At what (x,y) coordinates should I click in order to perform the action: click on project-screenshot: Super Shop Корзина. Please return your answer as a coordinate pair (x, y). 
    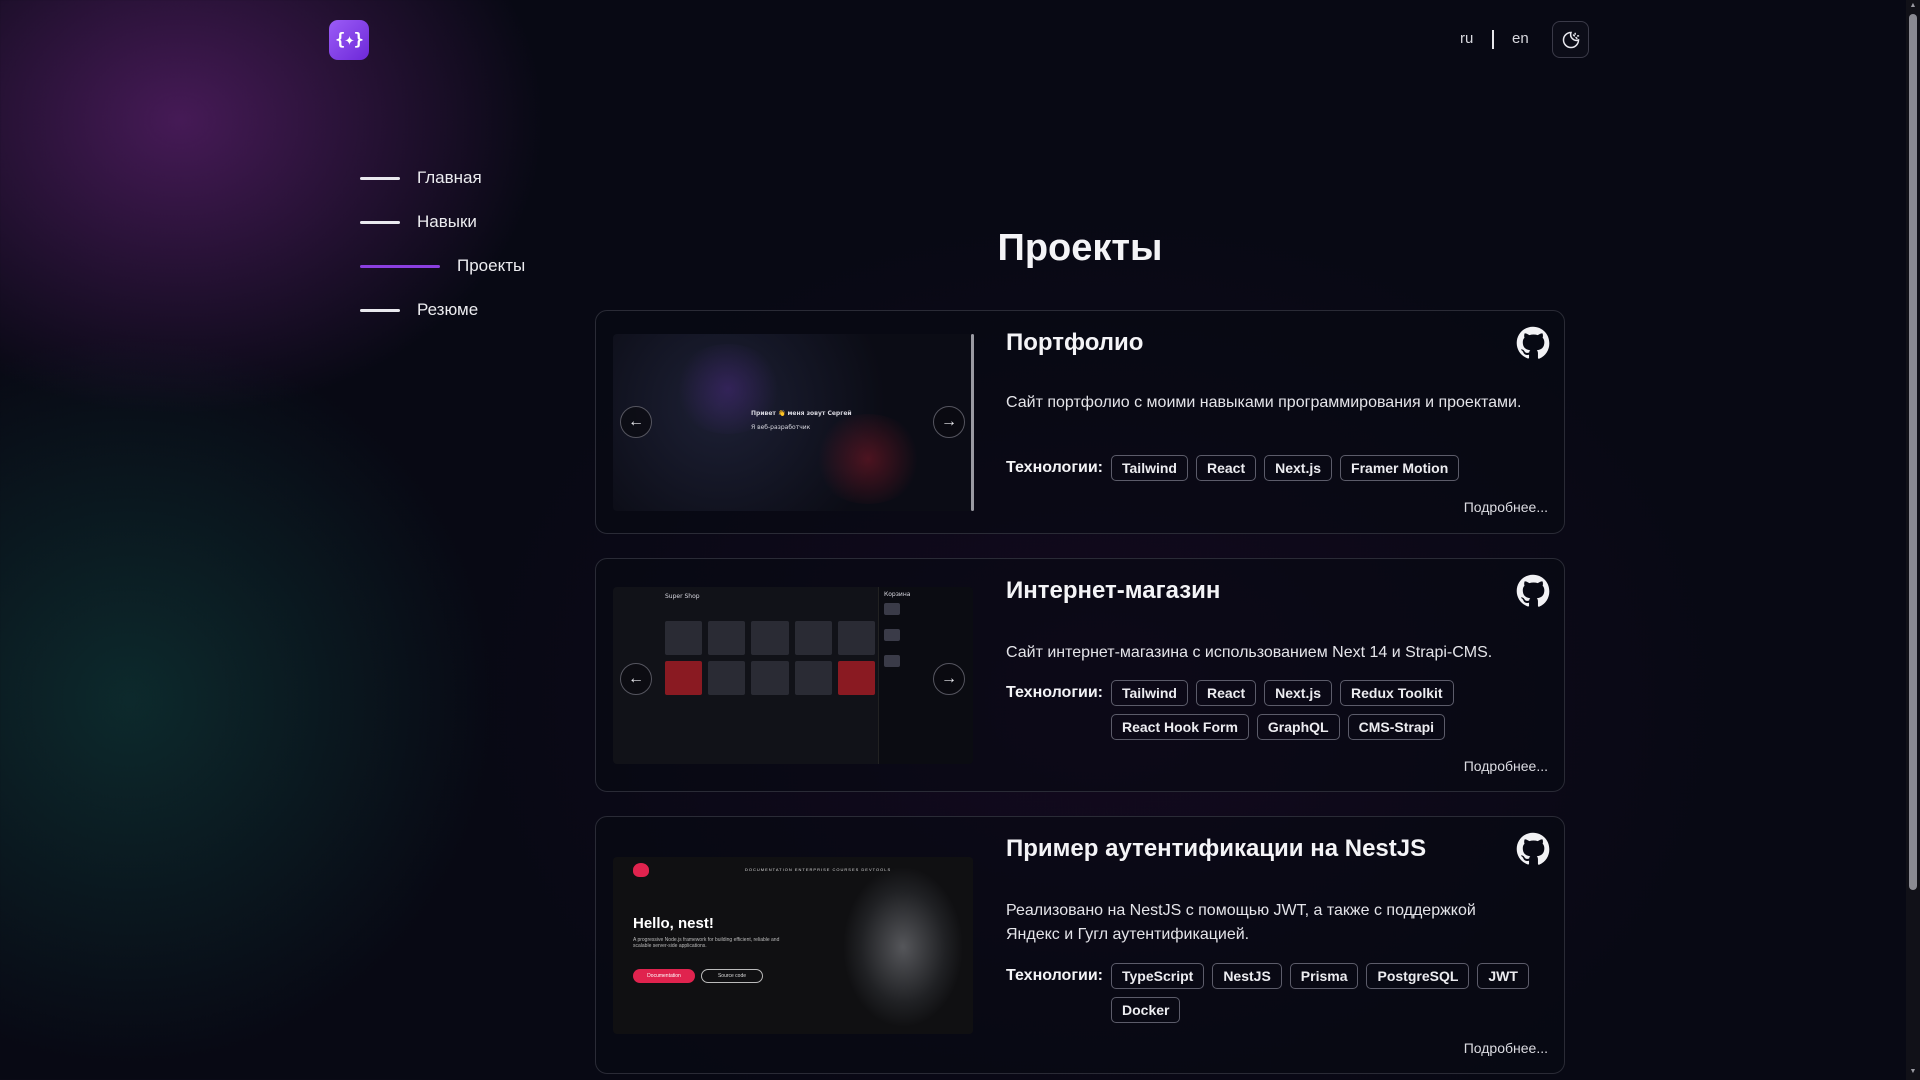
    Looking at the image, I should click on (793, 675).